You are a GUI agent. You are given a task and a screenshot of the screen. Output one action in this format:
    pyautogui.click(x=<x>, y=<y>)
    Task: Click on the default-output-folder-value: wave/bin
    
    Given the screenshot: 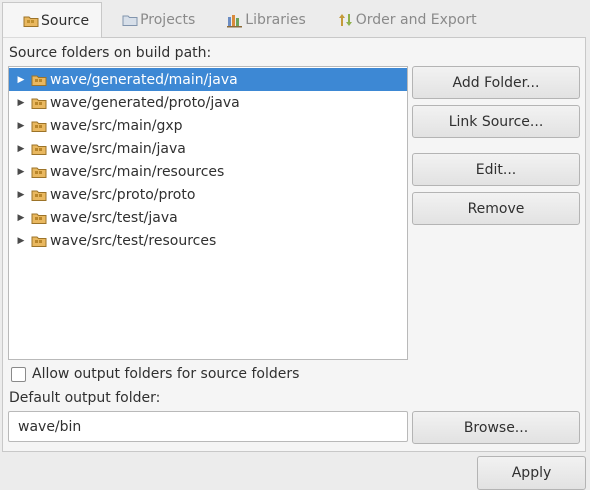 What is the action you would take?
    pyautogui.click(x=50, y=426)
    